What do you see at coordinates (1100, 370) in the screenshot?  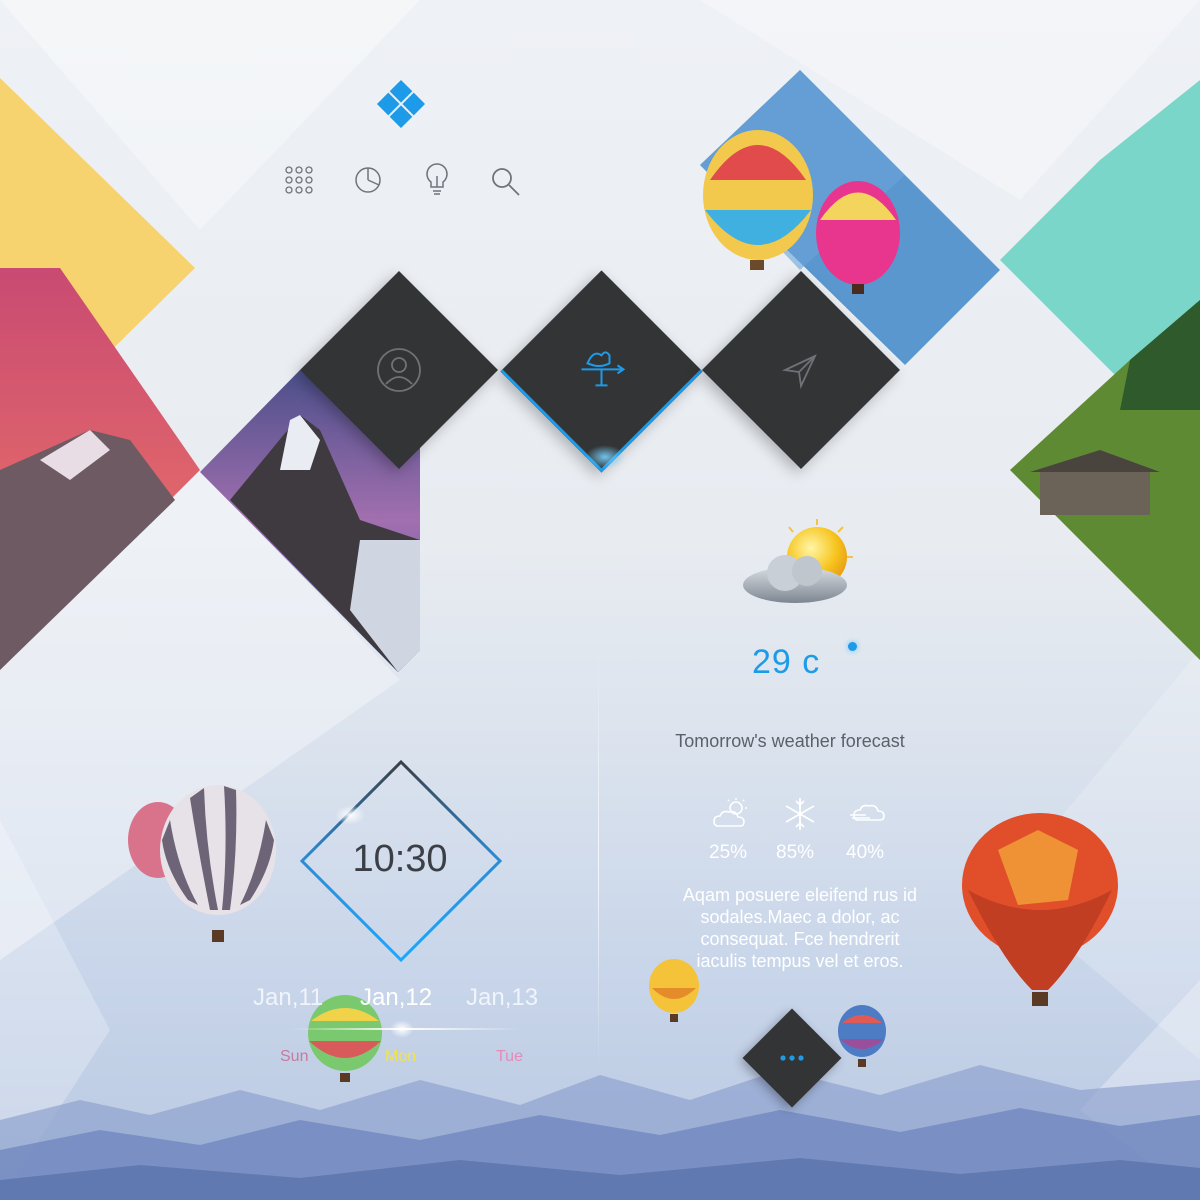 I see `right-decor` at bounding box center [1100, 370].